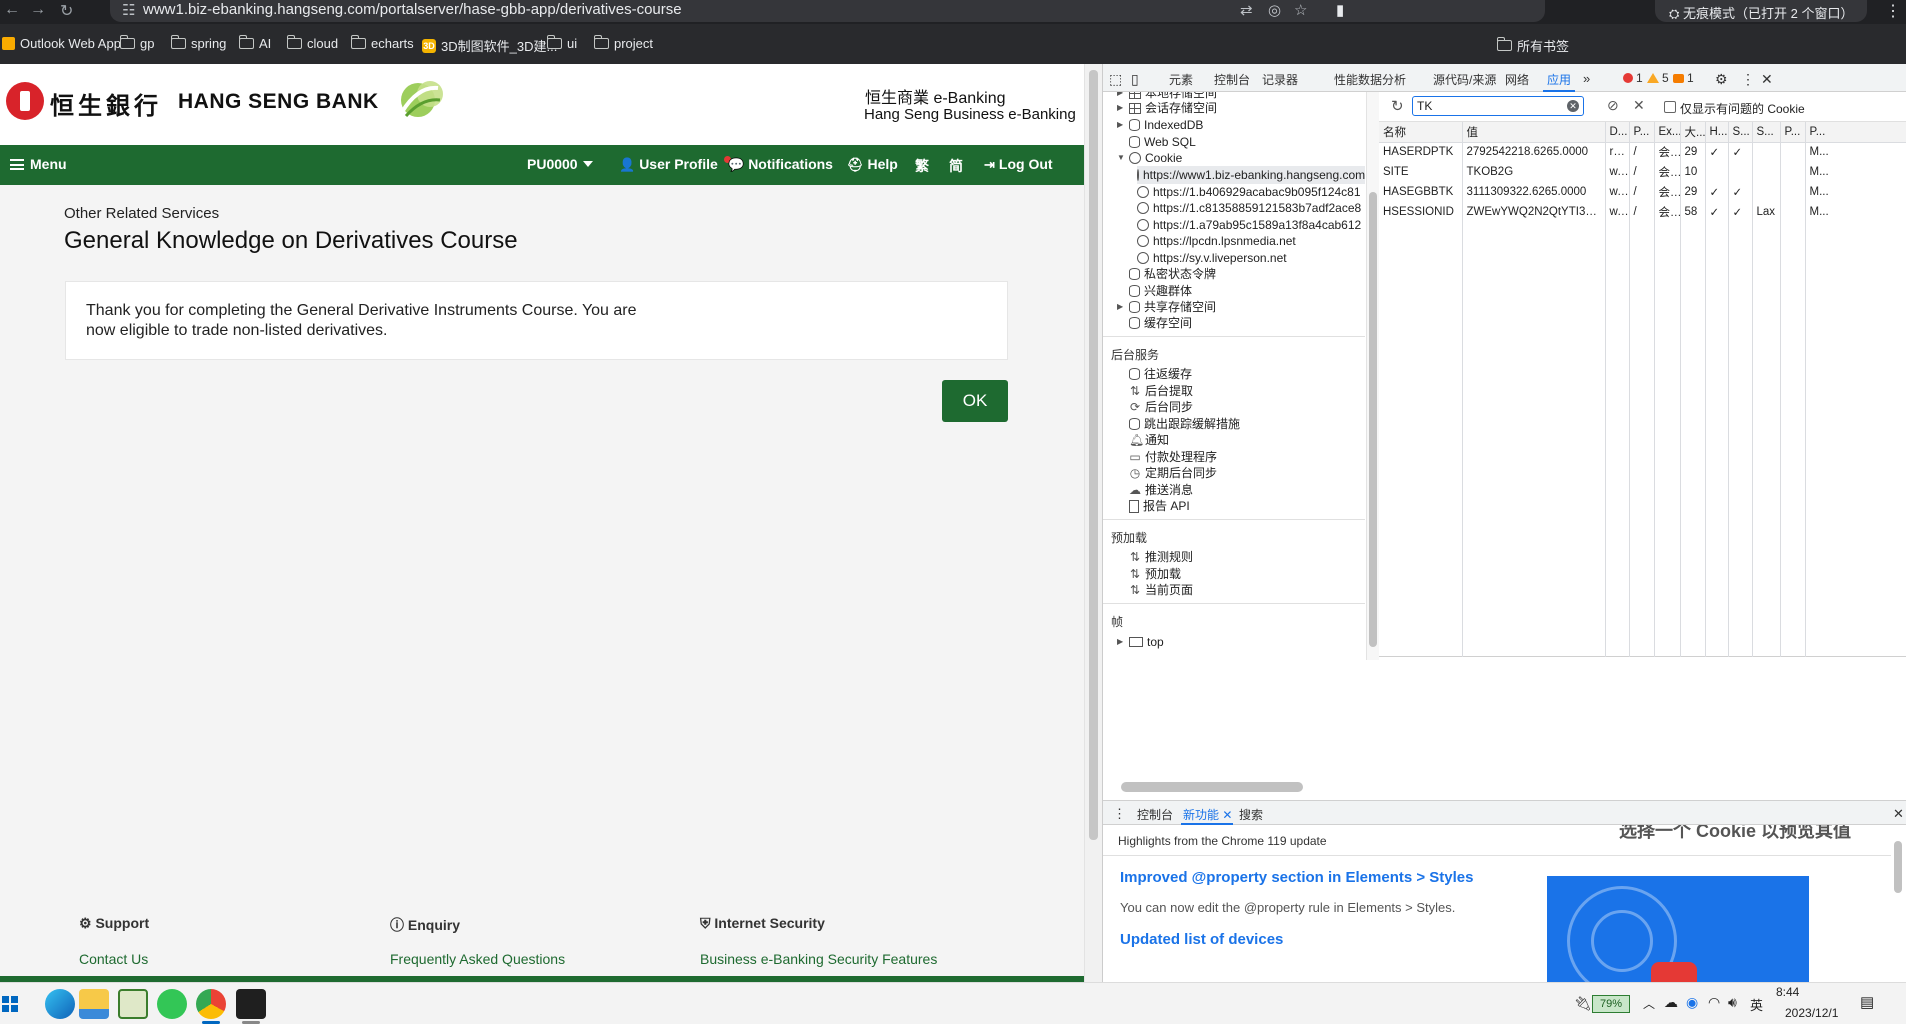 Image resolution: width=1906 pixels, height=1024 pixels. I want to click on tree-item-periodic-sync: ◷ 定期后台同步, so click(1173, 473).